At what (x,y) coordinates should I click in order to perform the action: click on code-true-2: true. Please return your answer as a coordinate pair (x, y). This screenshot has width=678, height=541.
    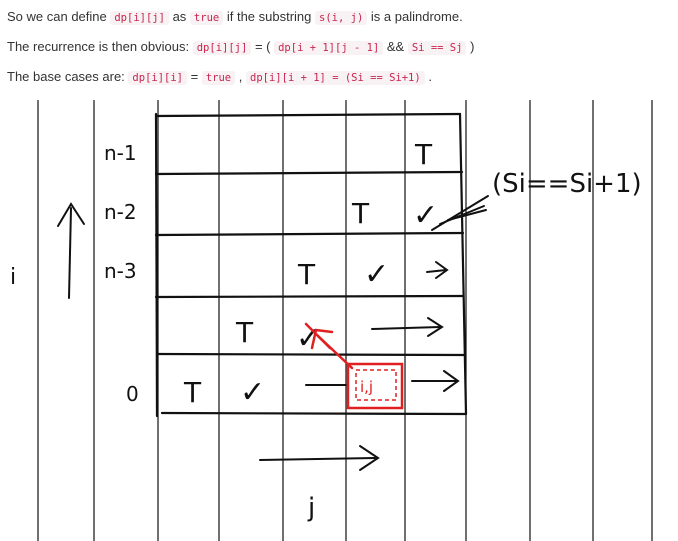
    Looking at the image, I should click on (218, 78).